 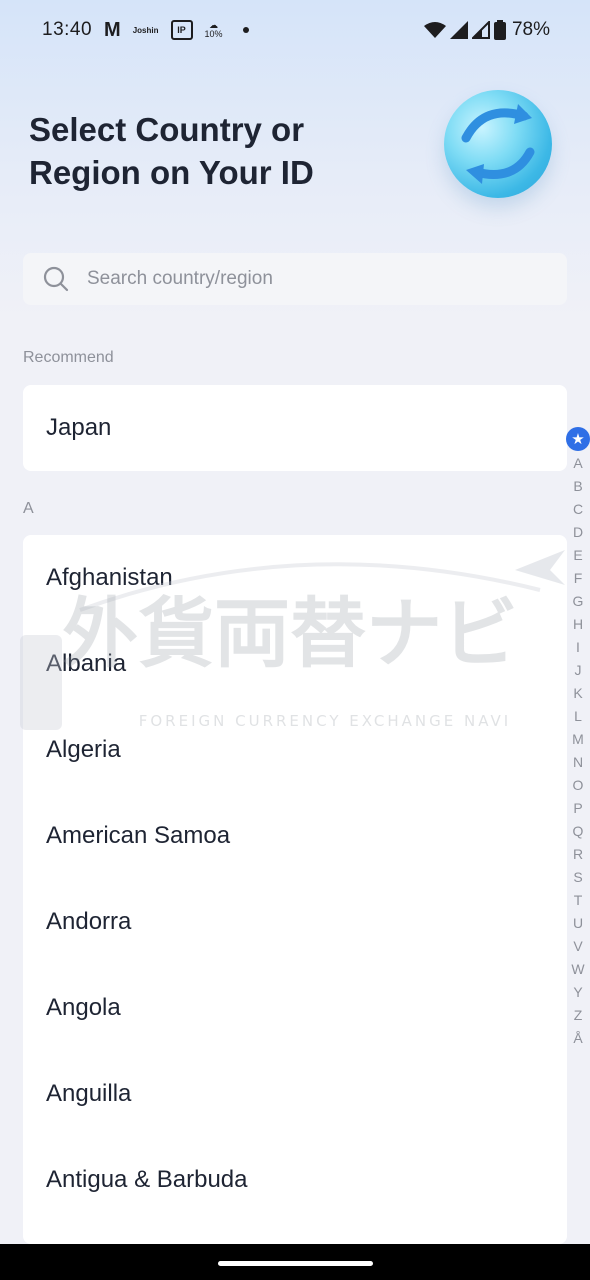 I want to click on list-item-antigua-barbuda: Antigua & Barbuda, so click(x=295, y=1180).